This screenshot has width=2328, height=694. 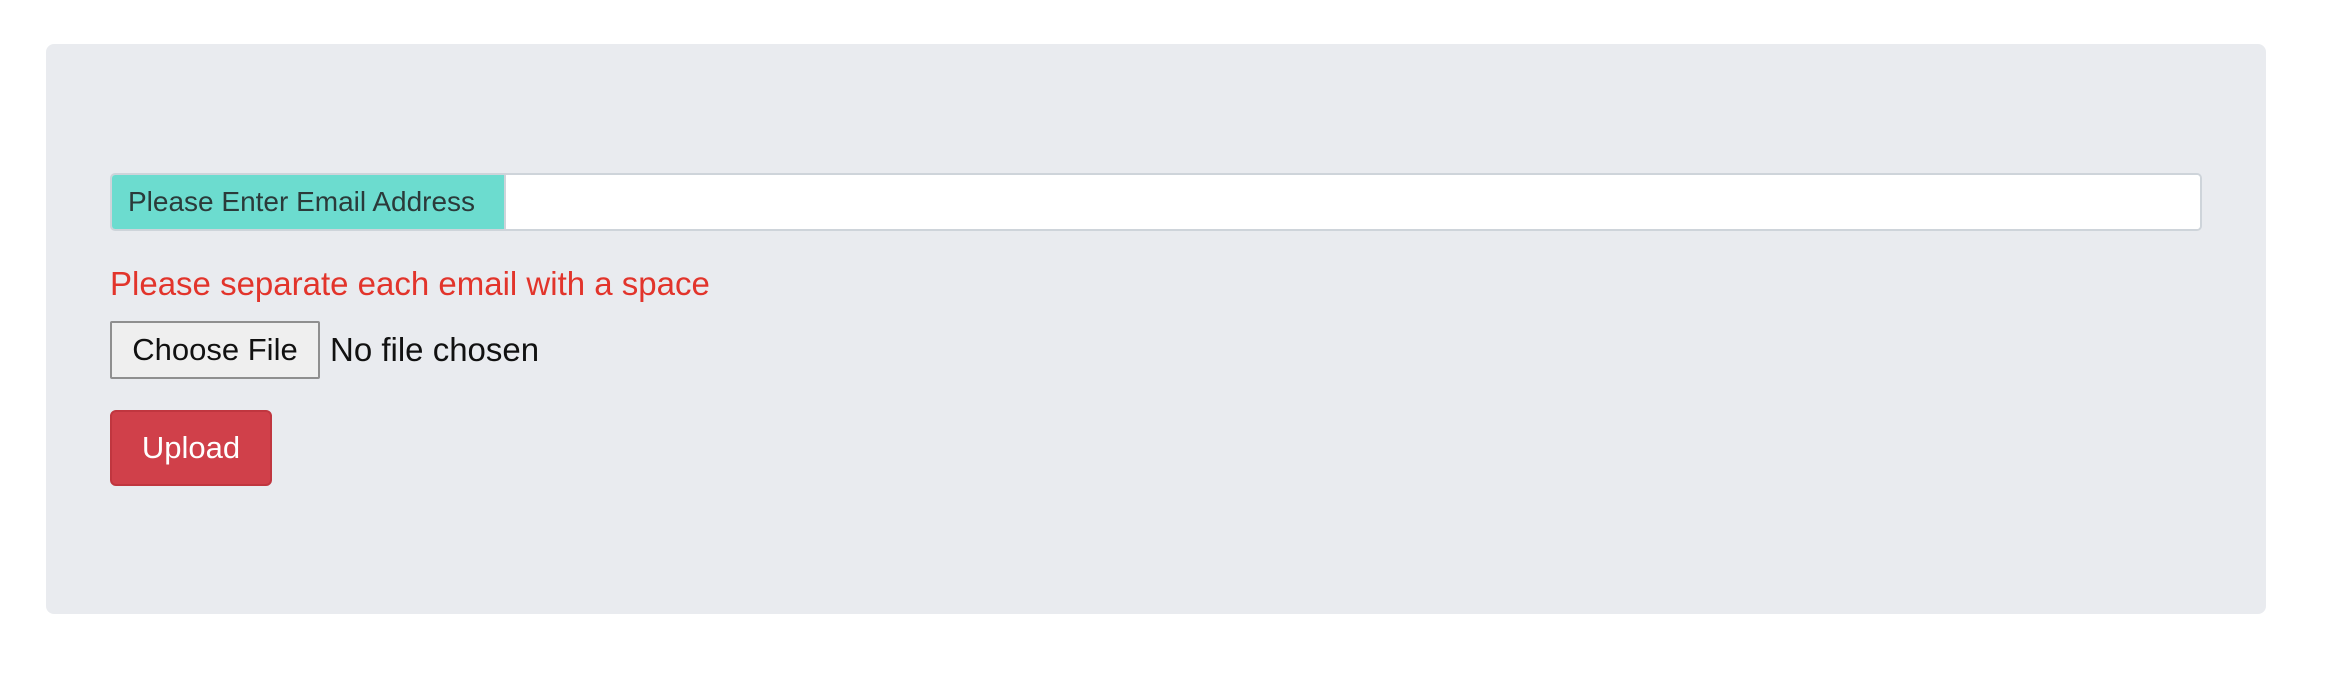 What do you see at coordinates (410, 283) in the screenshot?
I see `email-separator-hint: Please separate each email with a space` at bounding box center [410, 283].